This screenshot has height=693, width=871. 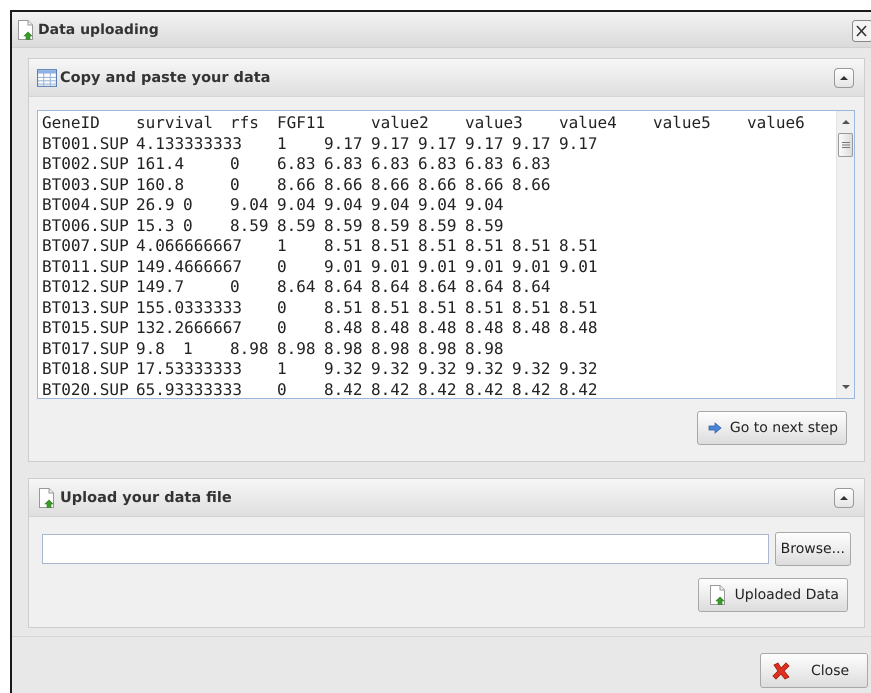 I want to click on panel-title: Copy and paste your data, so click(x=165, y=78).